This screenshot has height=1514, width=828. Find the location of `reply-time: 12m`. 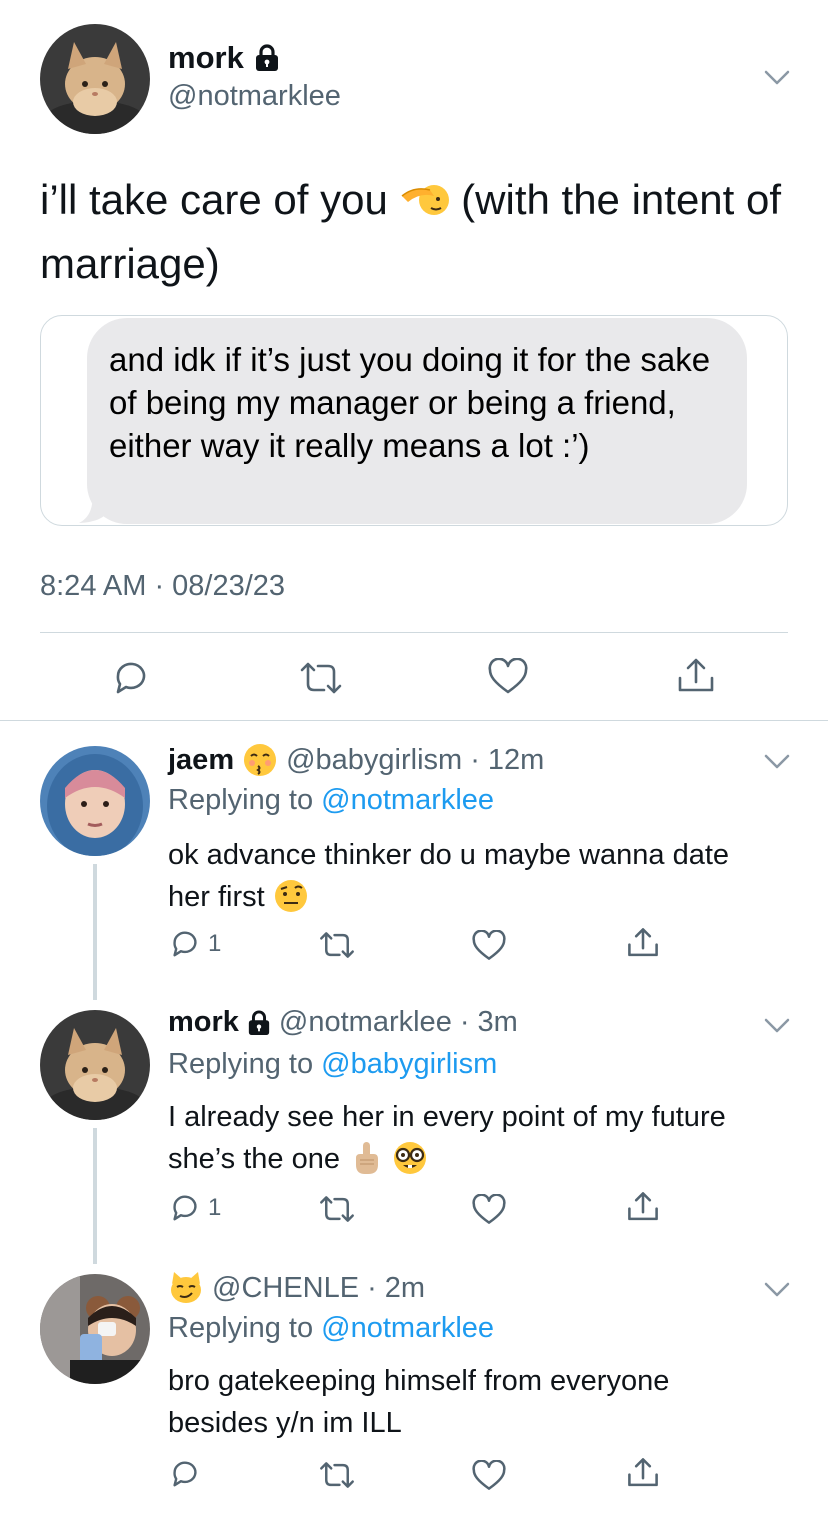

reply-time: 12m is located at coordinates (516, 760).